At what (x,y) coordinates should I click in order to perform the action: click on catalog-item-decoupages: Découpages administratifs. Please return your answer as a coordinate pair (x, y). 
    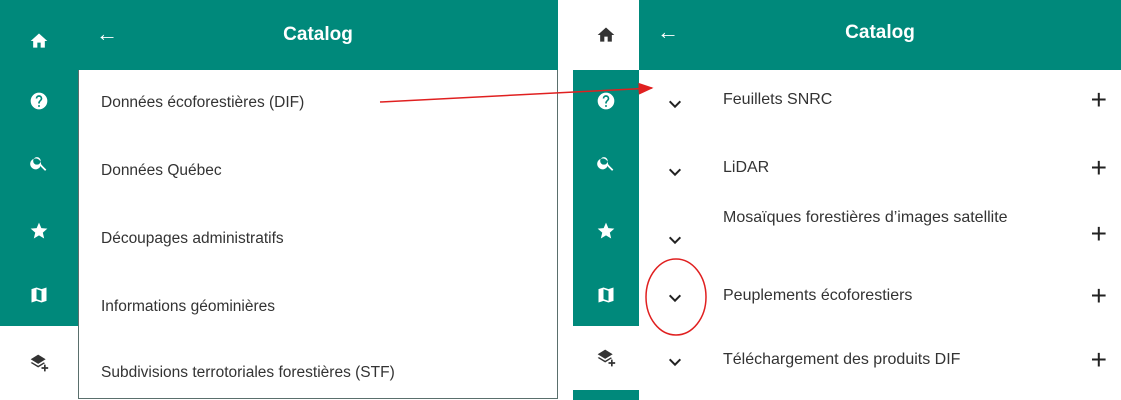
    Looking at the image, I should click on (192, 239).